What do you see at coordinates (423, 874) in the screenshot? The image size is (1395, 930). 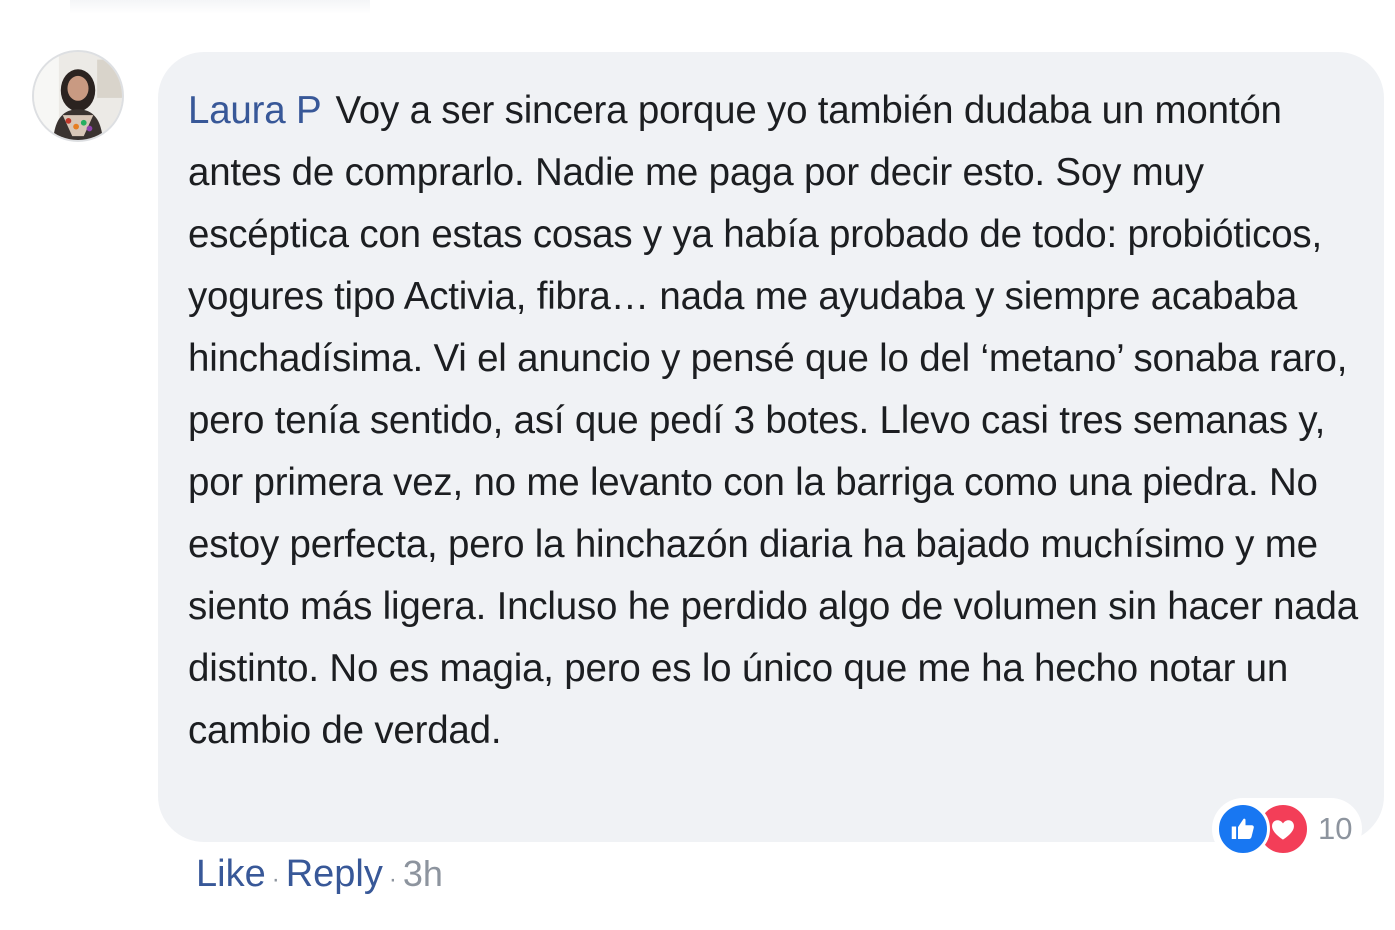 I see `comment-timestamp: 3h` at bounding box center [423, 874].